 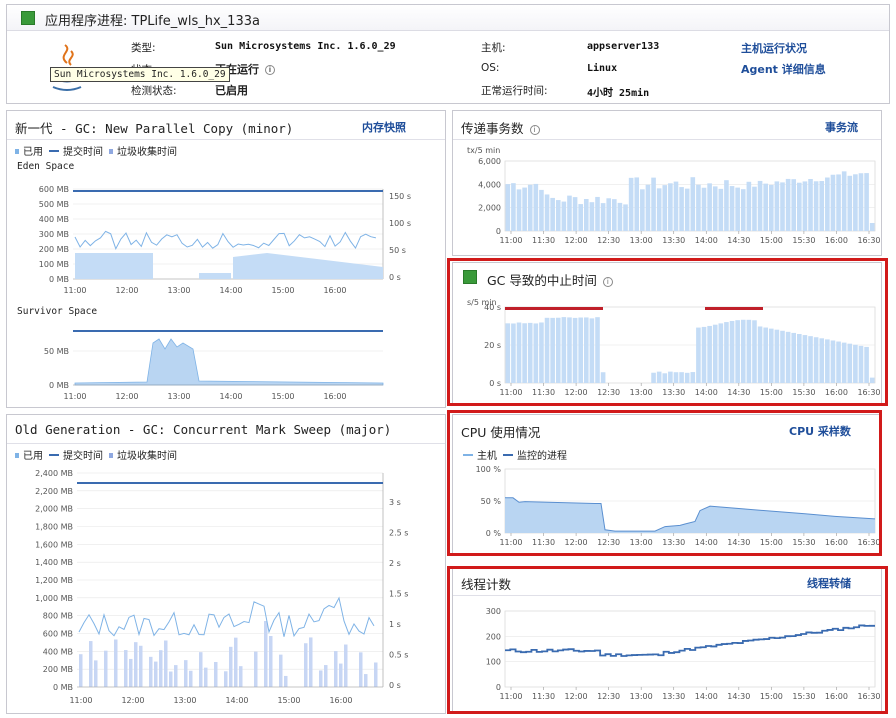 I want to click on young-gen-title: 新一代 - GC: New Parallel Copy (minor), so click(x=154, y=128).